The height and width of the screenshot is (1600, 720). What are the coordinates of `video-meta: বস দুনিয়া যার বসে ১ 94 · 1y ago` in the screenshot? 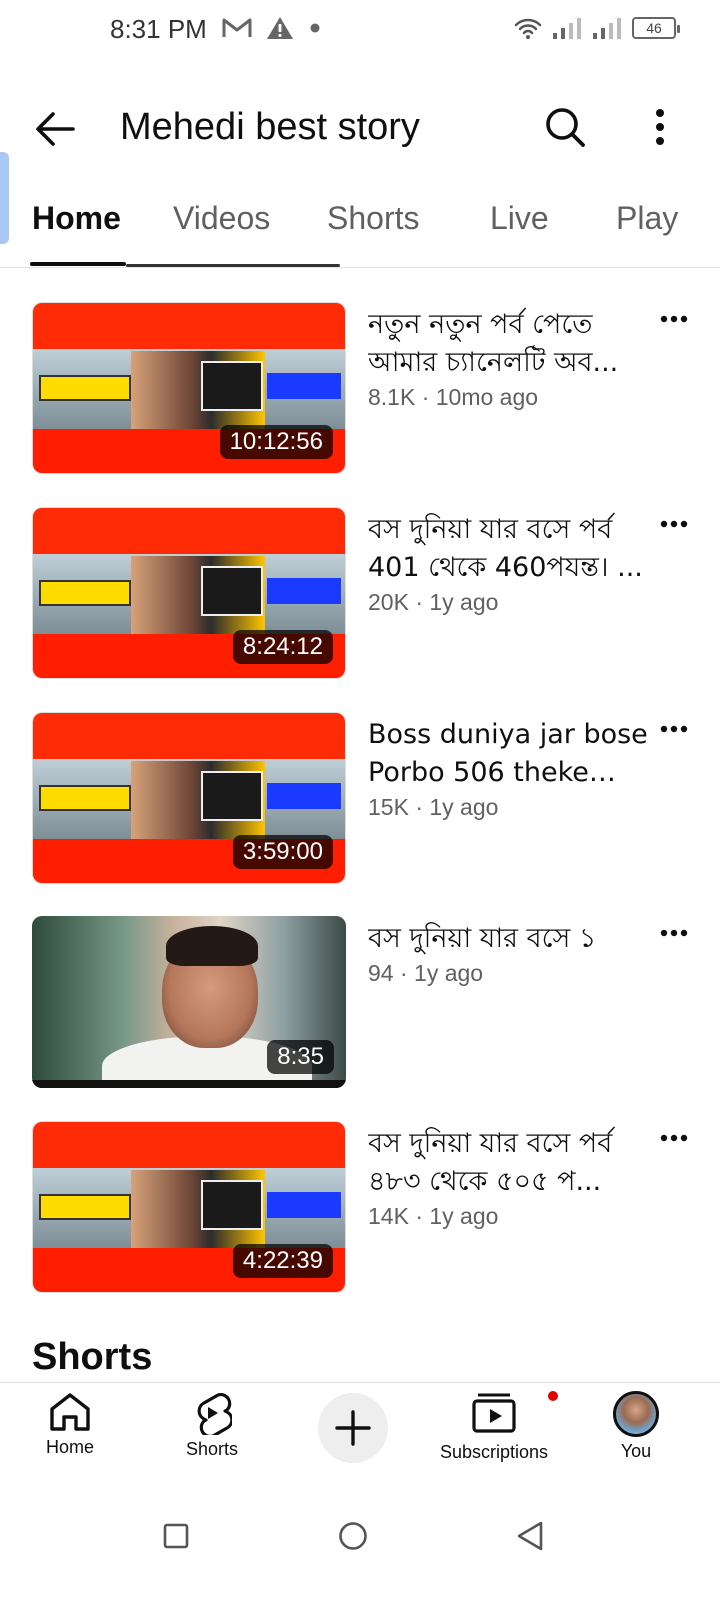 It's located at (512, 953).